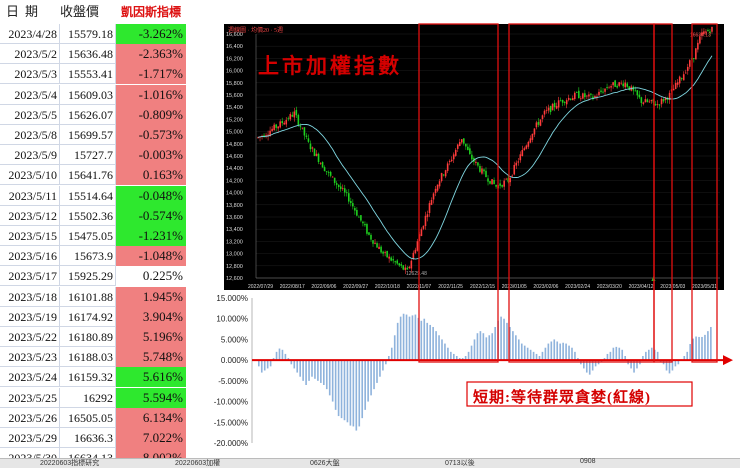  I want to click on sheet-tab: 0713以後, so click(460, 463).